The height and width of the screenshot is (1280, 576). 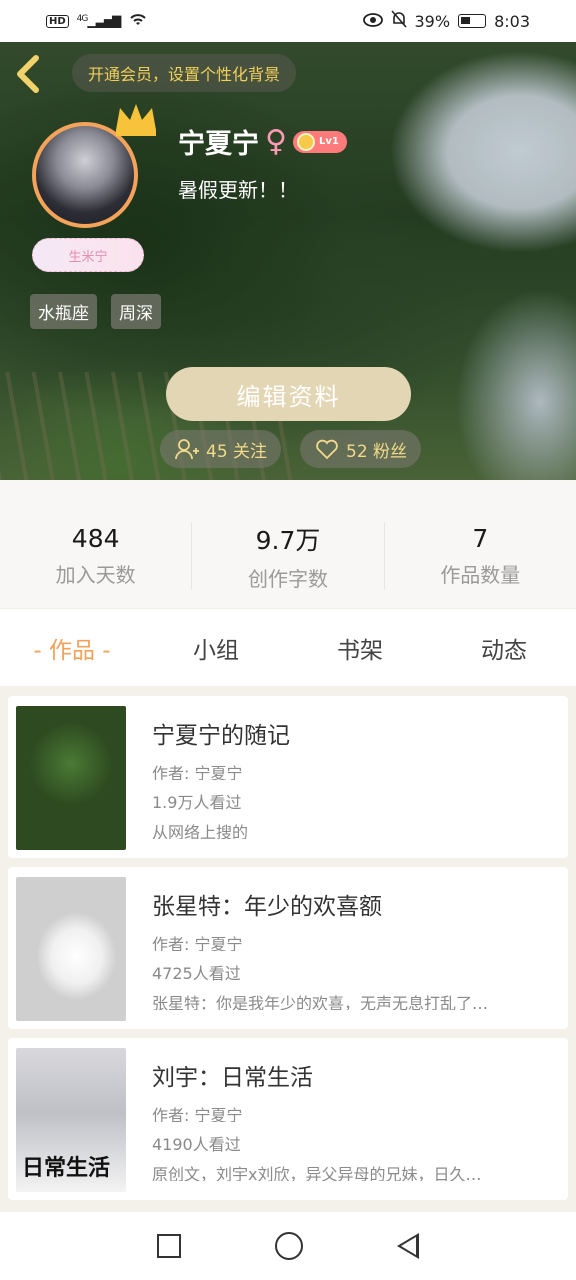 What do you see at coordinates (288, 394) in the screenshot?
I see `edit-profile-button: 编辑资料` at bounding box center [288, 394].